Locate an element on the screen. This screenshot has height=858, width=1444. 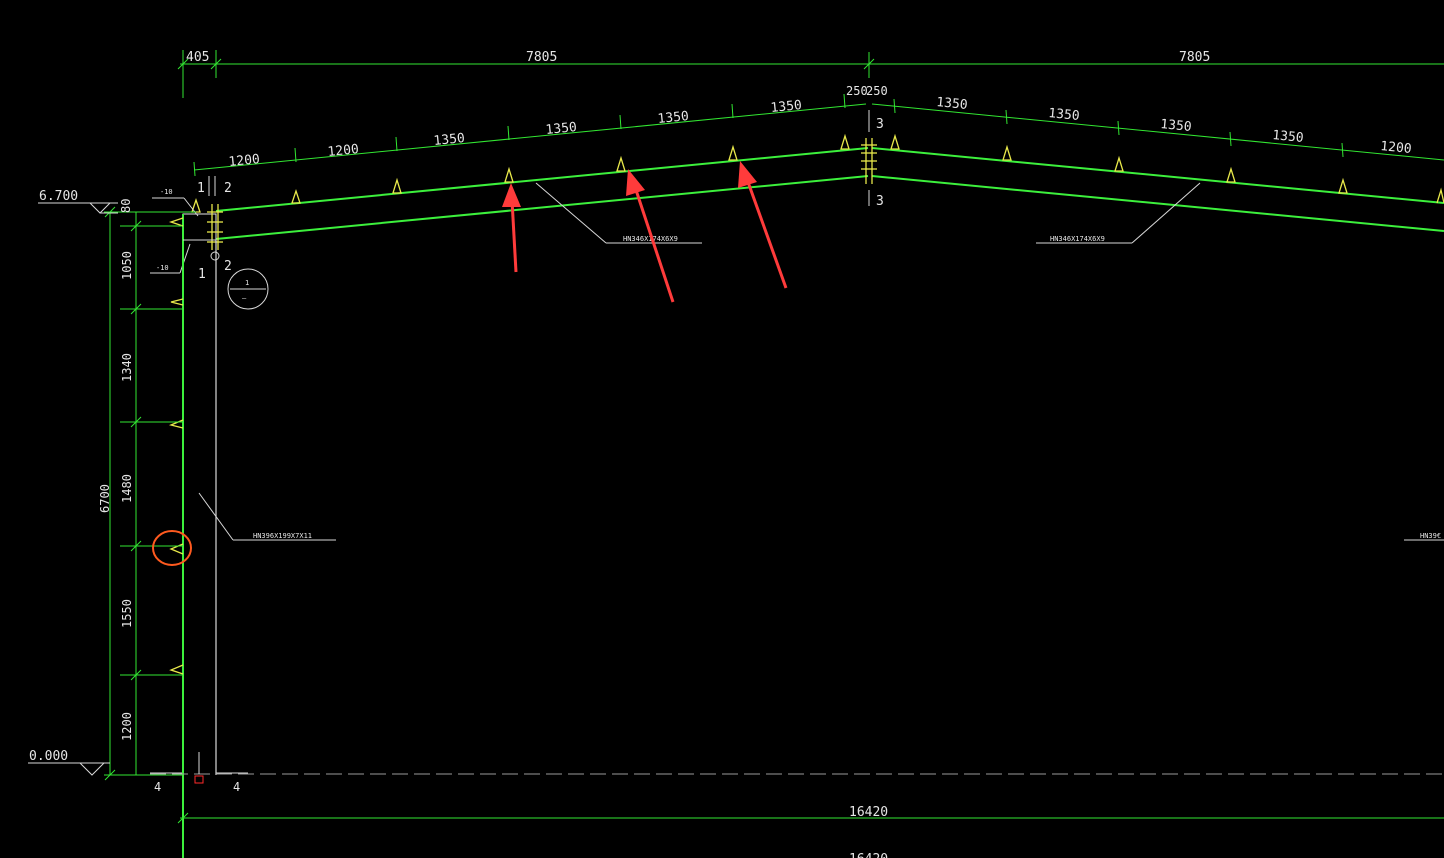
detail-bubble-number: 1 is located at coordinates (247, 283).